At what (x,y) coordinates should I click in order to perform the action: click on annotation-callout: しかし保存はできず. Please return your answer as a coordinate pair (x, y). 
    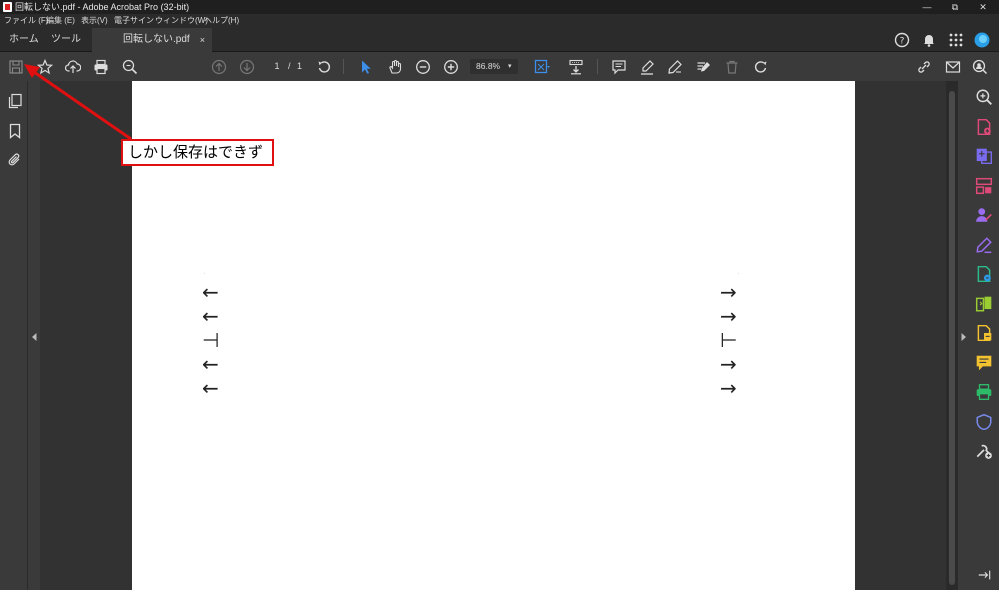
    Looking at the image, I should click on (197, 152).